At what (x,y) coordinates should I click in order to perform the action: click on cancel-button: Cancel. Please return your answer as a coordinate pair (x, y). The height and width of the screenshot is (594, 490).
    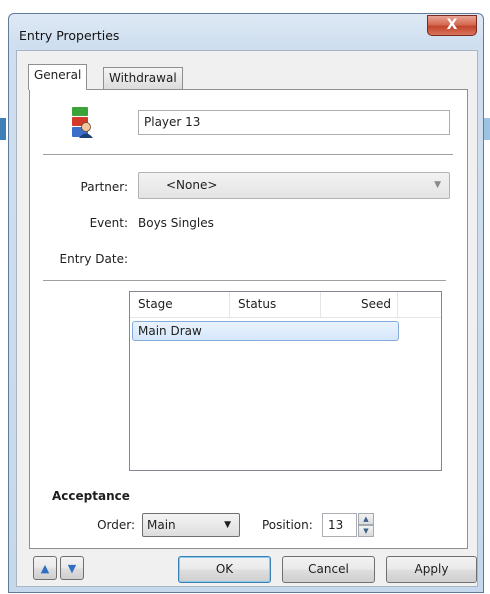
    Looking at the image, I should click on (328, 569).